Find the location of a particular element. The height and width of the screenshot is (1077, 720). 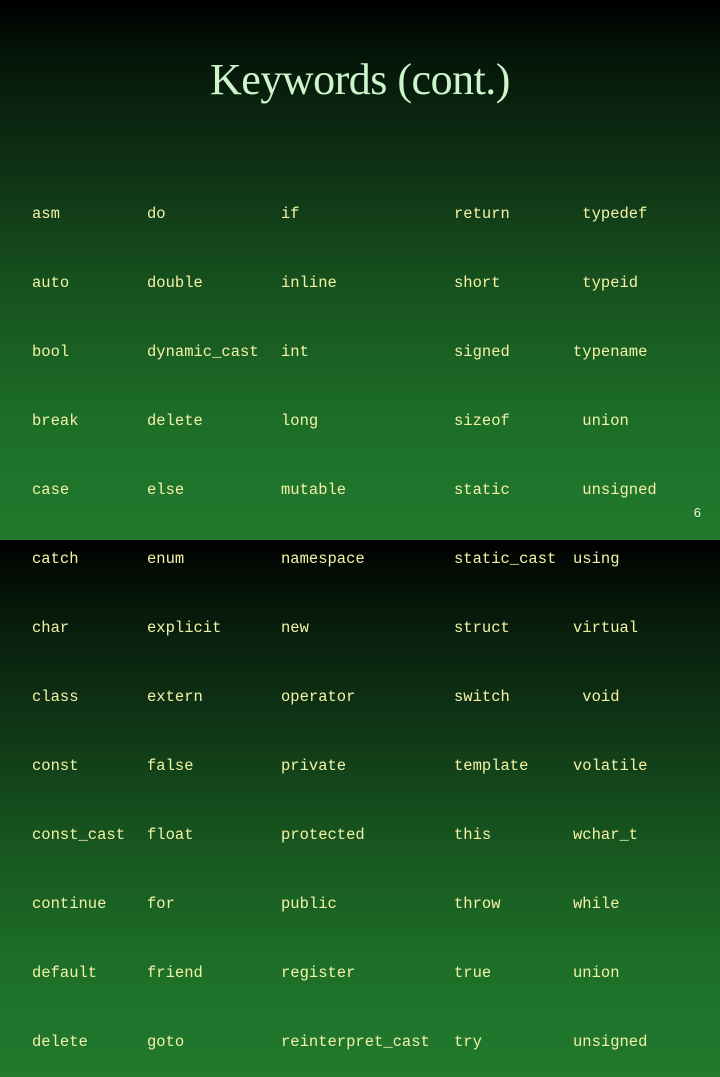

keyword: catch is located at coordinates (55, 559).